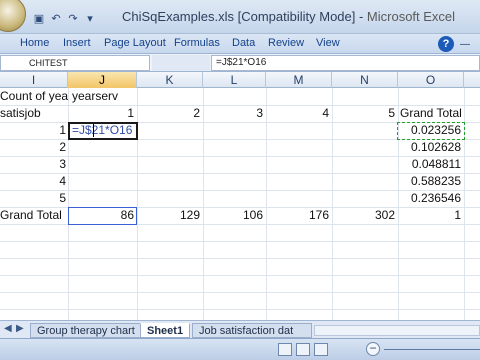  I want to click on sheet-tab-sheet1: Sheet1, so click(165, 330).